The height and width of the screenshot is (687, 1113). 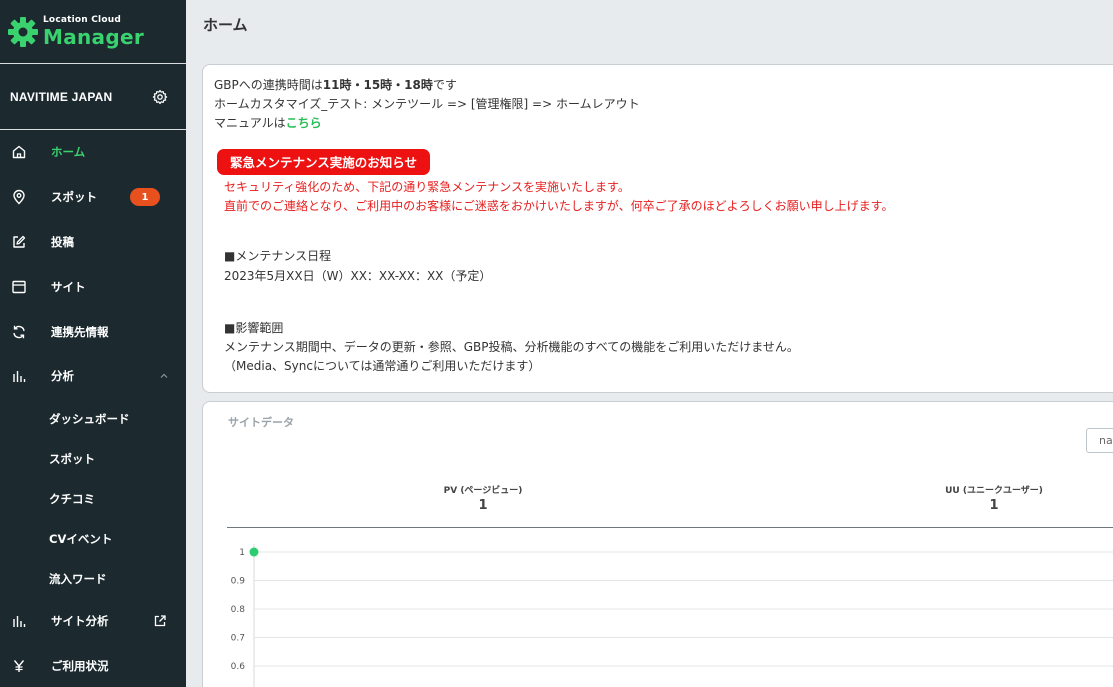 I want to click on edit-icon, so click(x=19, y=241).